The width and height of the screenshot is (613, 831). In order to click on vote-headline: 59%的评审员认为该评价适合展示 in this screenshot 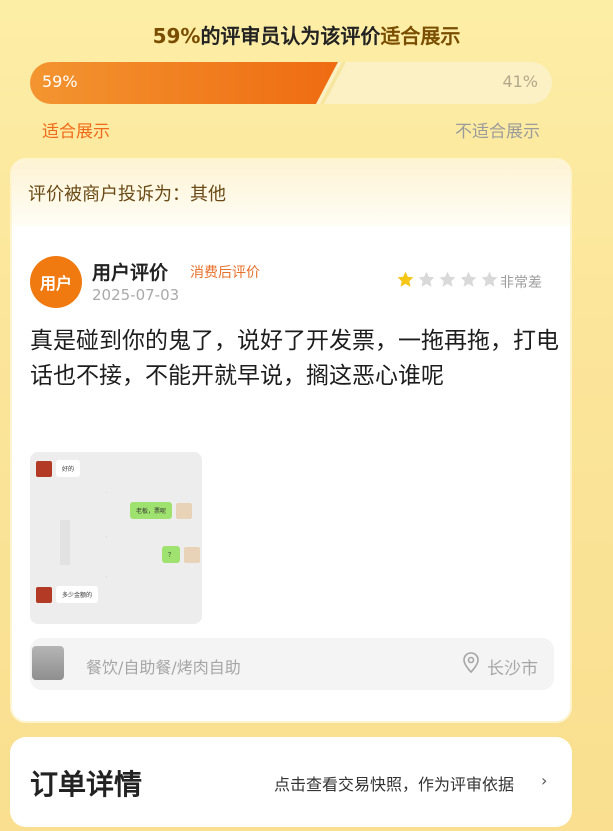, I will do `click(306, 34)`.